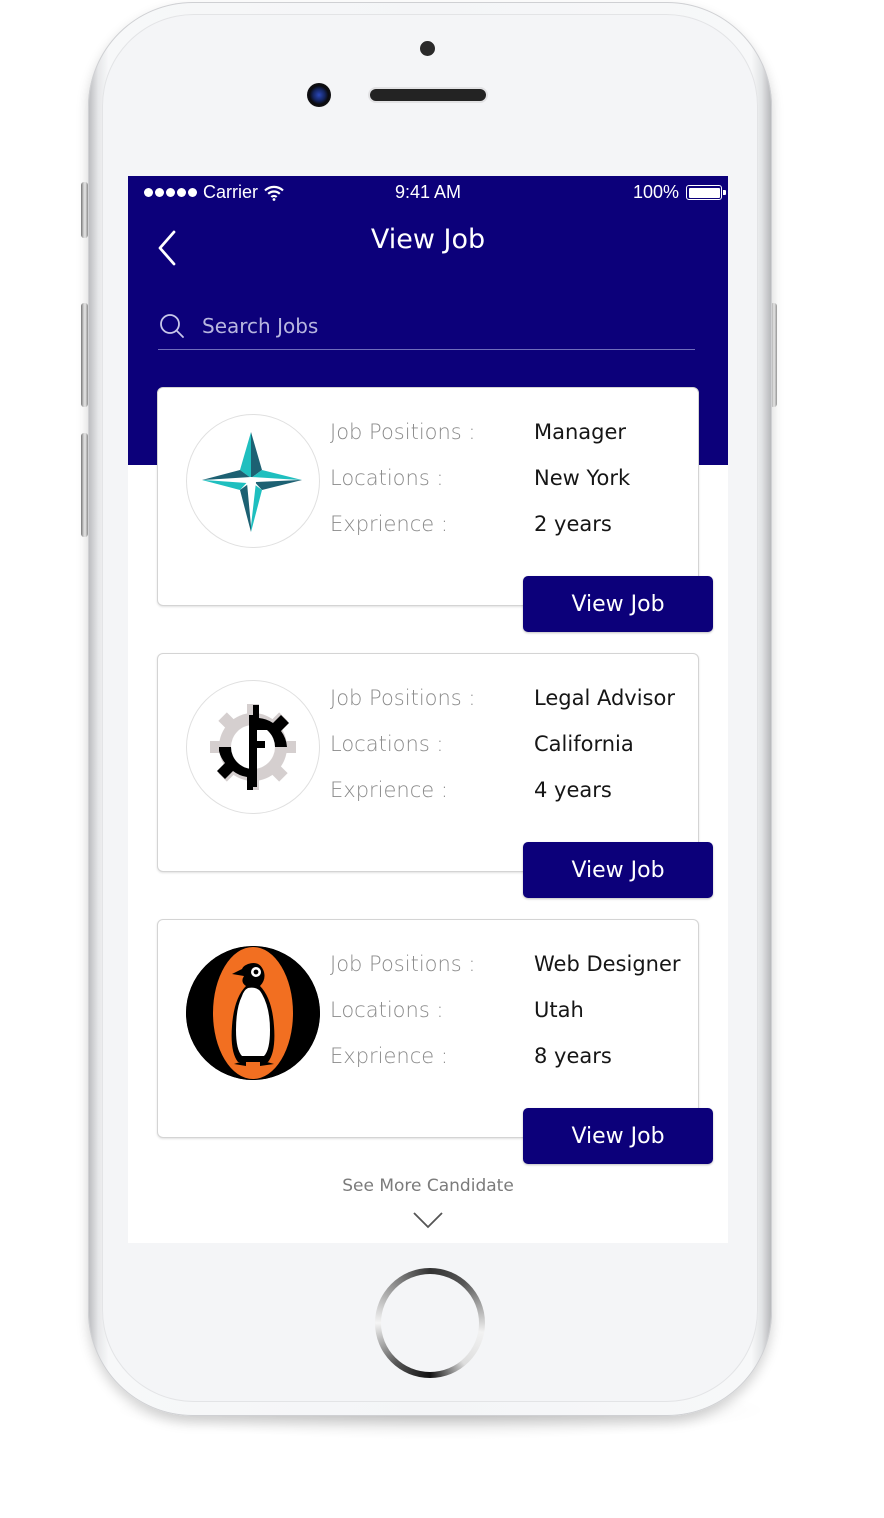  I want to click on company-logo-star, so click(253, 481).